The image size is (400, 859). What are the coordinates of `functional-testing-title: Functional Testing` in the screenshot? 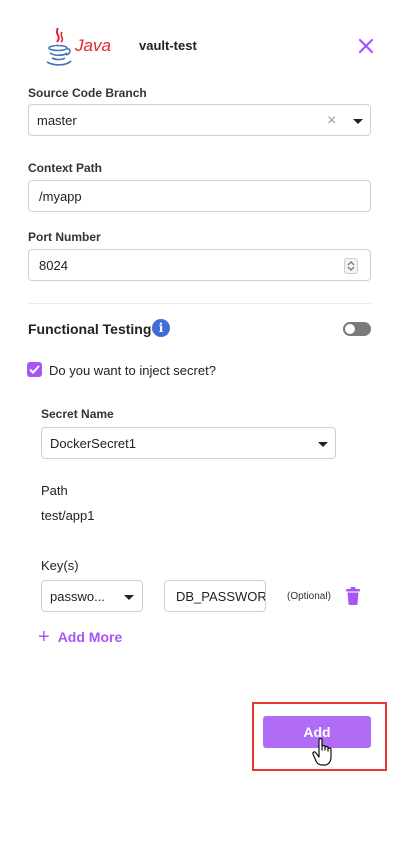 It's located at (90, 329).